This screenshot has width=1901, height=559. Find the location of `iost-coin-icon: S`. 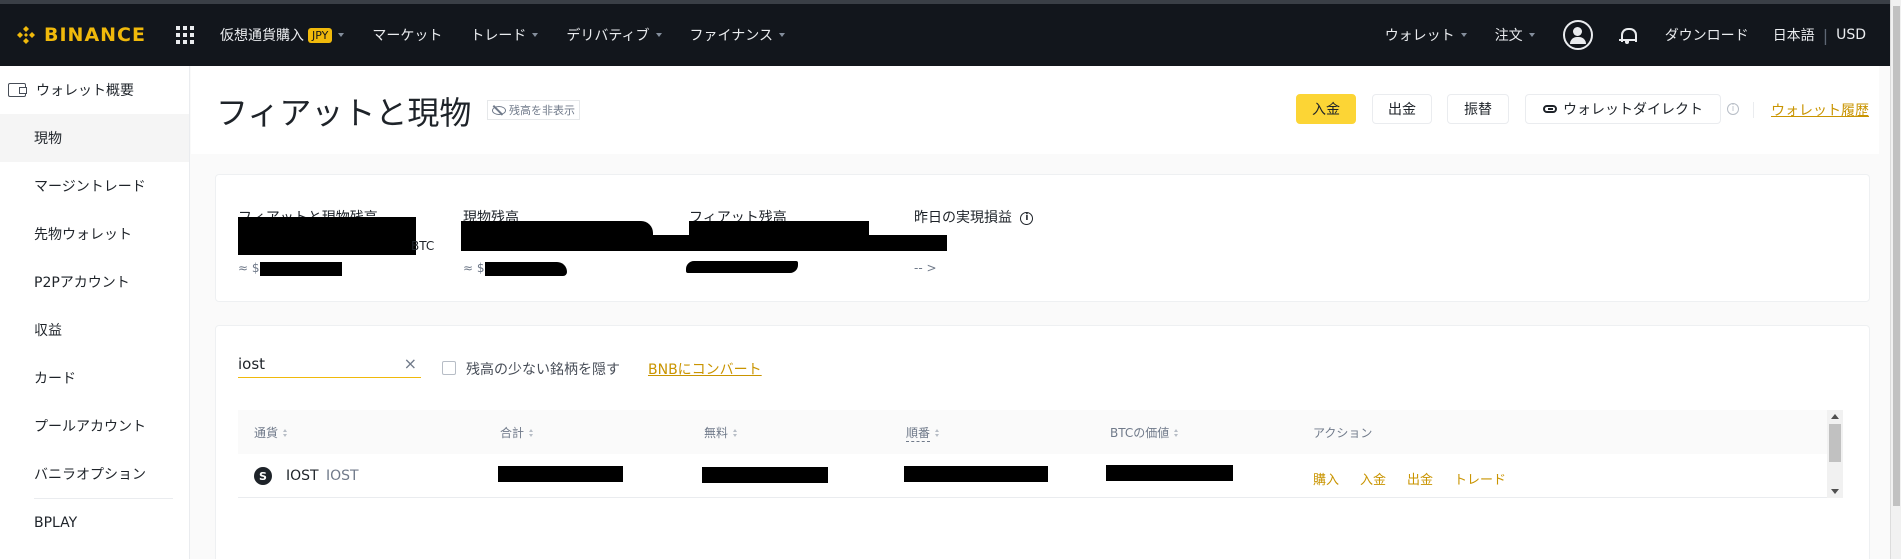

iost-coin-icon: S is located at coordinates (263, 476).